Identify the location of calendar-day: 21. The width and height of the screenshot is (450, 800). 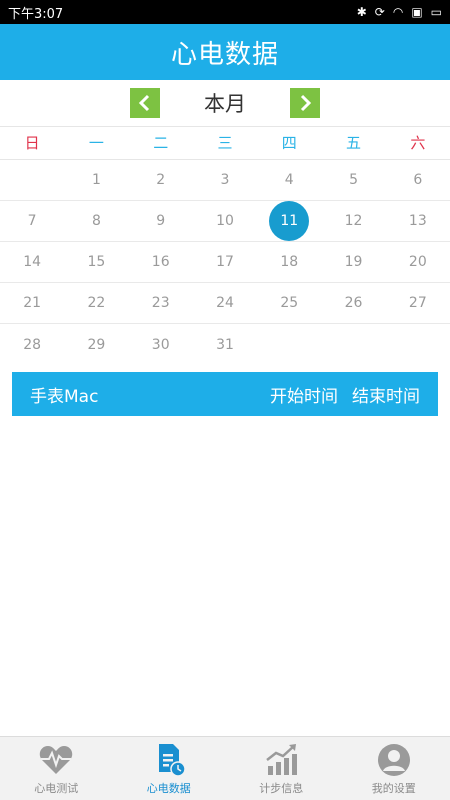
(32, 303).